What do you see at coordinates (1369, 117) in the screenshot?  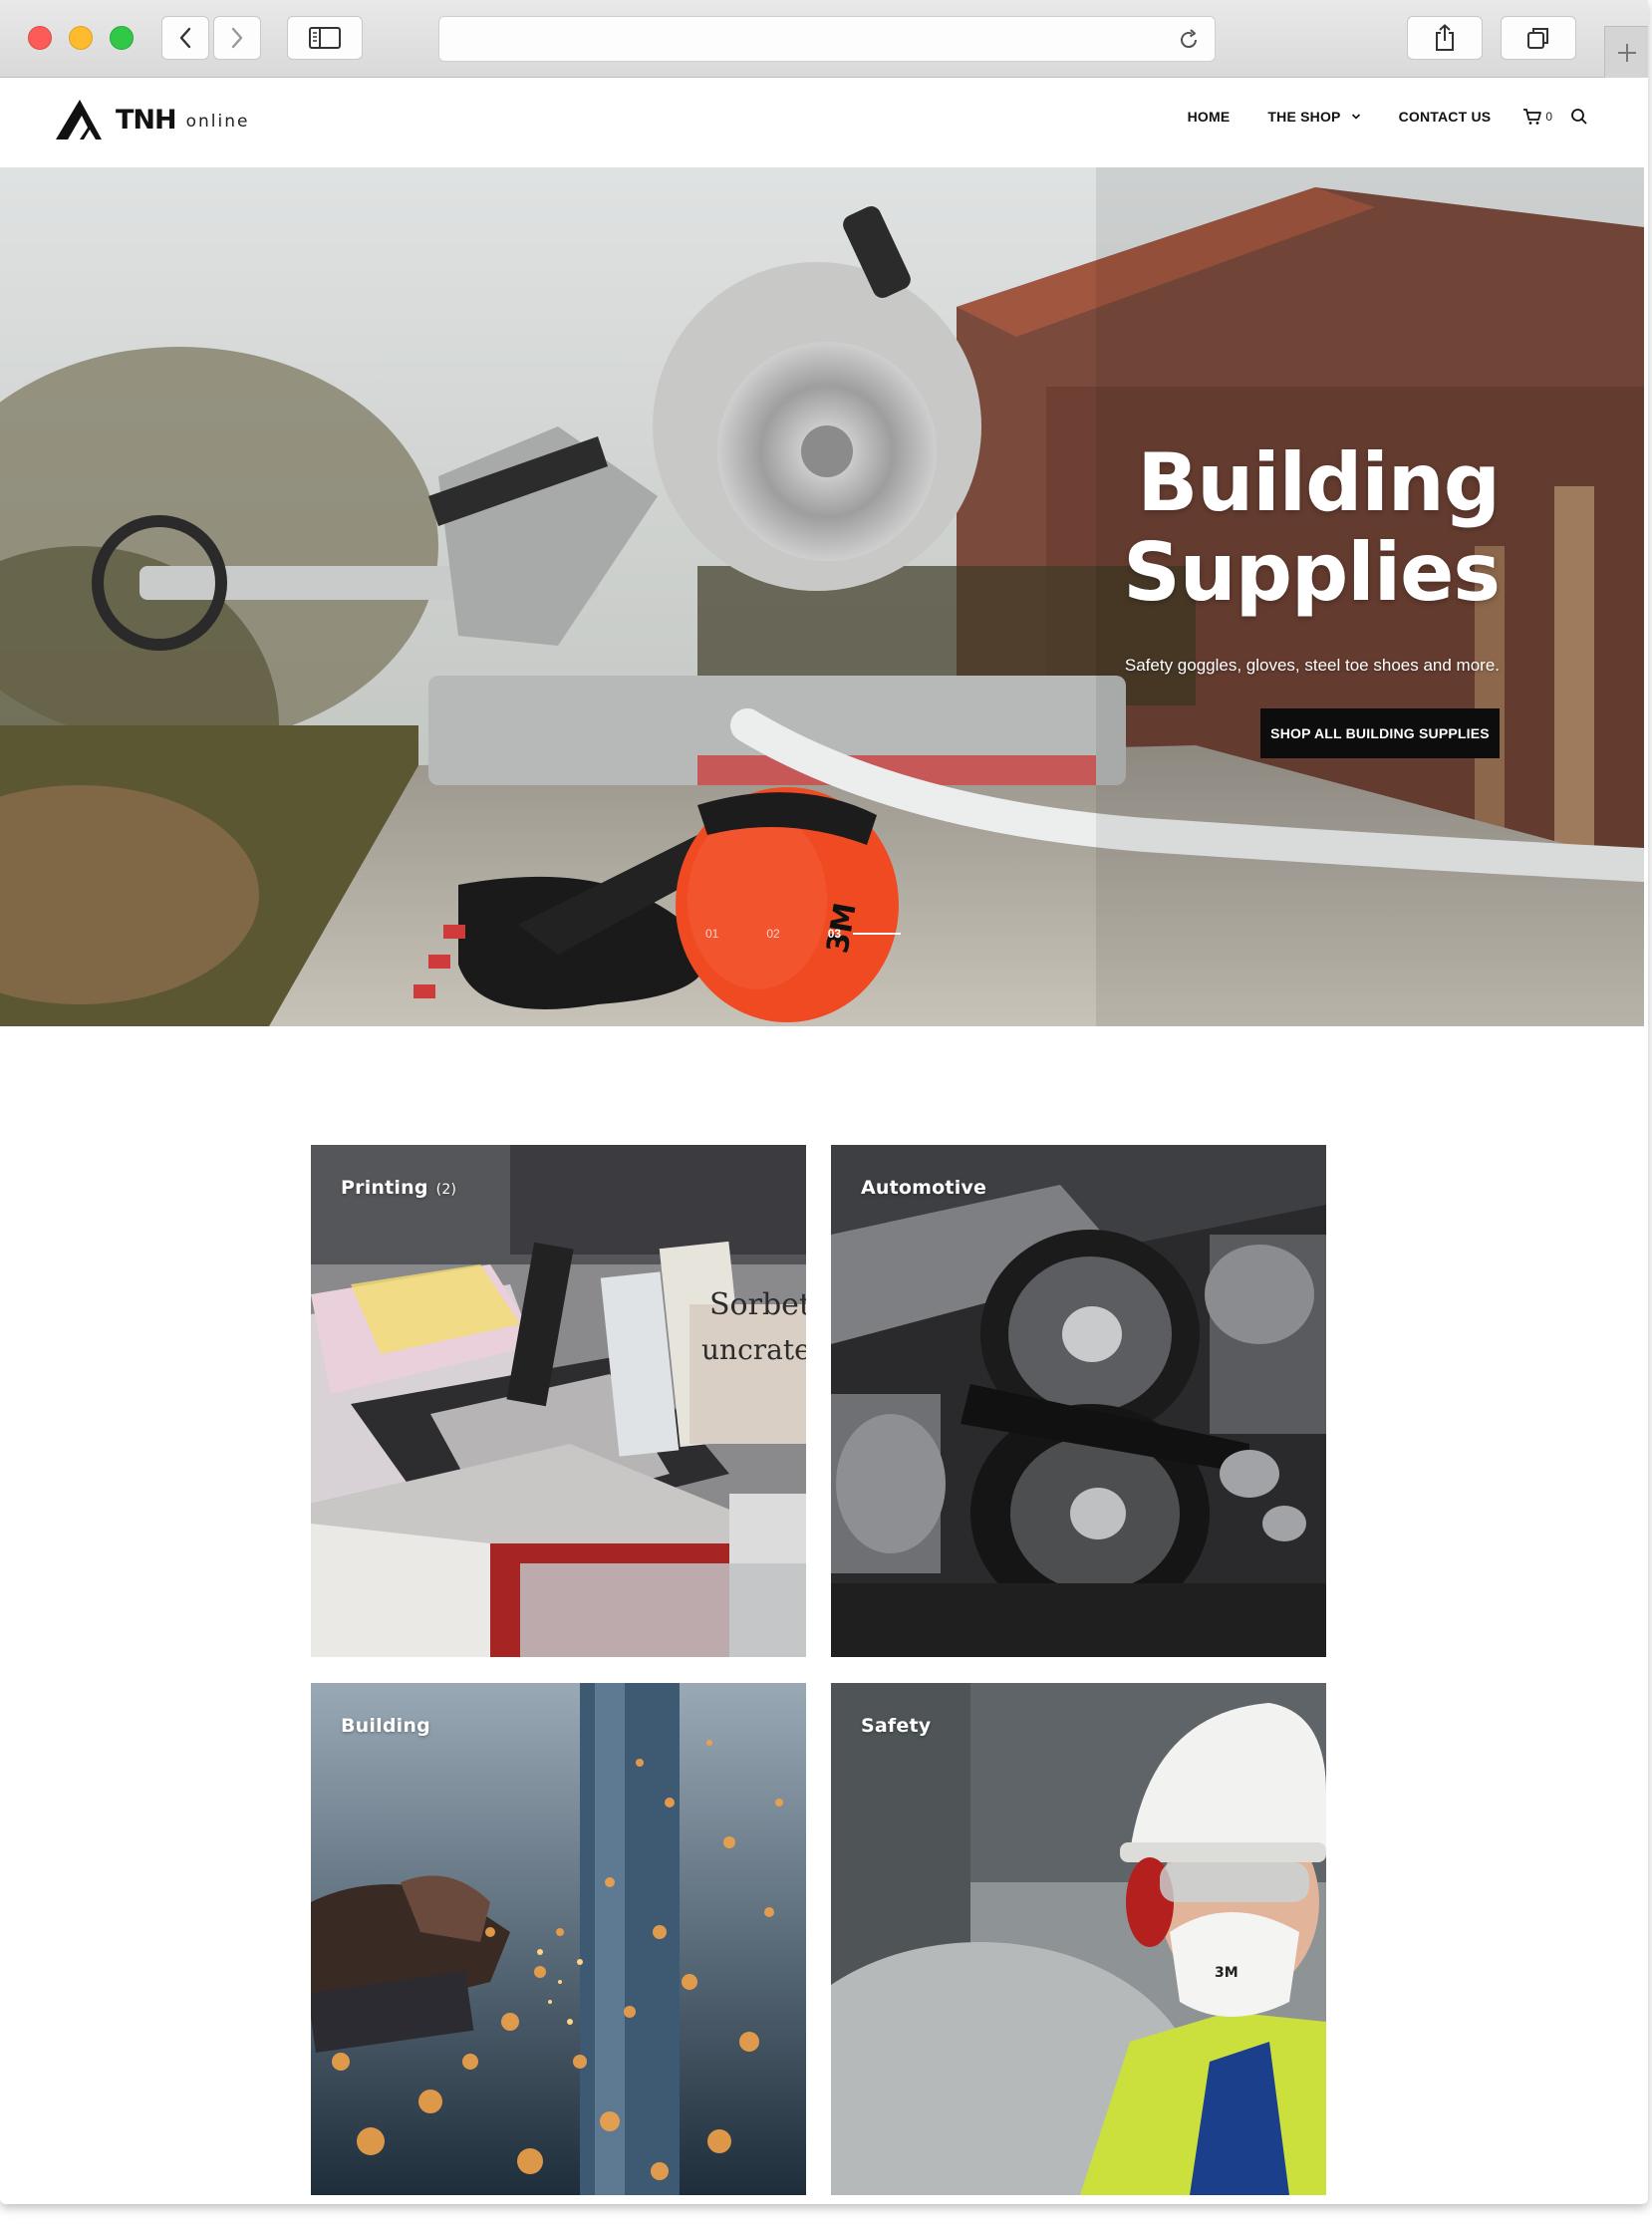 I see `main-navigation: HOME THE SHOP CONTACT US 0` at bounding box center [1369, 117].